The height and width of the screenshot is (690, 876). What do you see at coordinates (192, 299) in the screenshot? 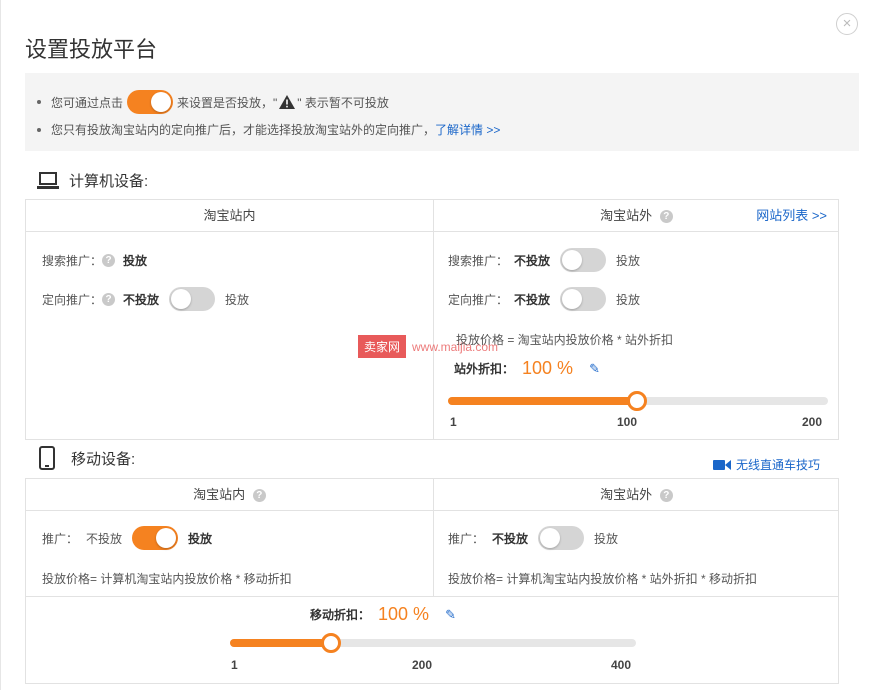
I see `computer-inside-target-toggle` at bounding box center [192, 299].